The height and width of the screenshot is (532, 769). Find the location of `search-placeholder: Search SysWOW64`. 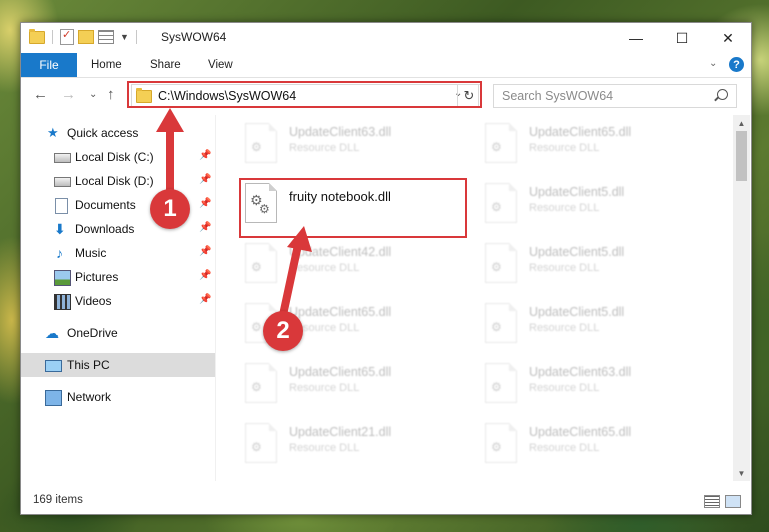

search-placeholder: Search SysWOW64 is located at coordinates (558, 96).